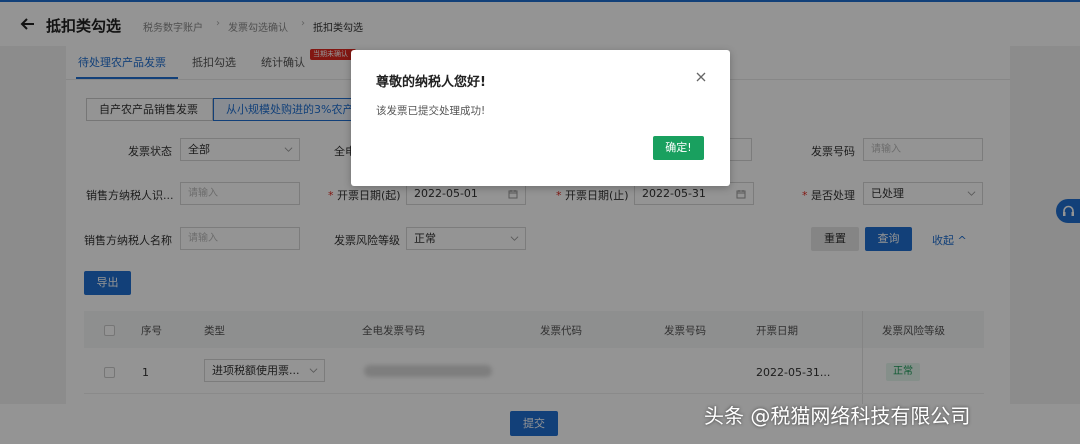 The image size is (1080, 444). I want to click on close-icon, so click(701, 77).